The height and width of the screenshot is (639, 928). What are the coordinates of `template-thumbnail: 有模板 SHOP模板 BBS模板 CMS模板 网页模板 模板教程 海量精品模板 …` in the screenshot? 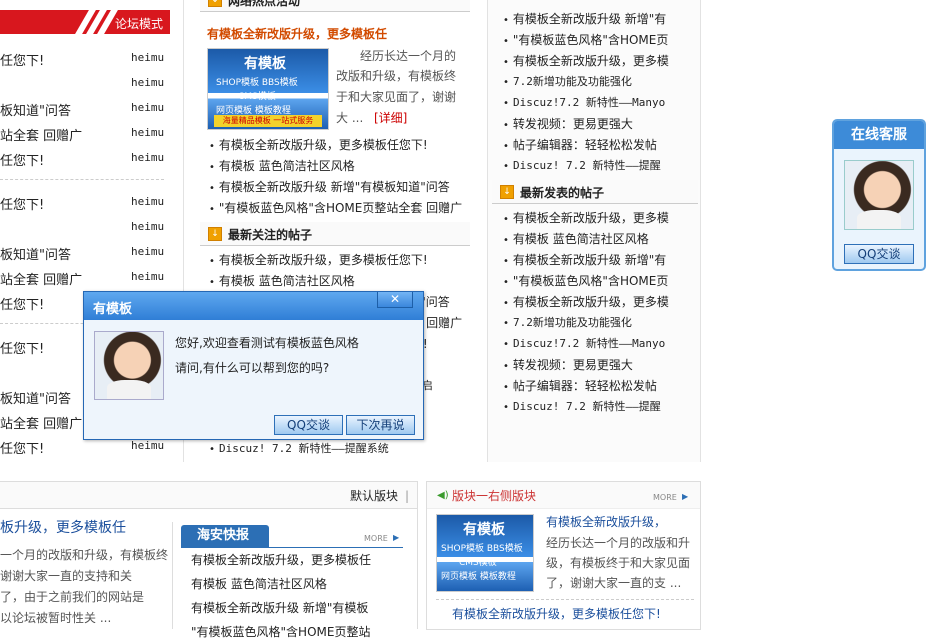 It's located at (268, 89).